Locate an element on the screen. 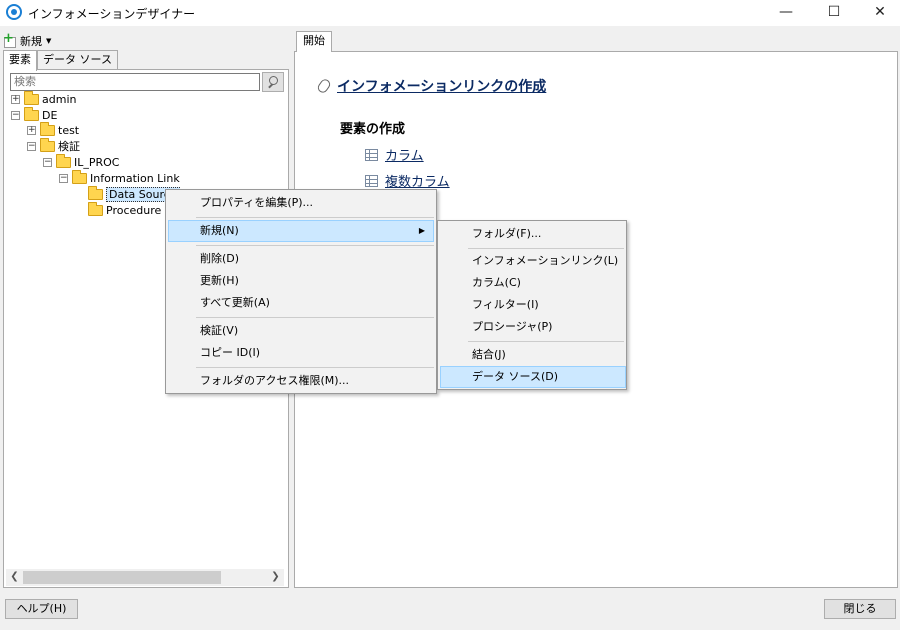 This screenshot has width=900, height=630. scrollbar-thumb is located at coordinates (122, 577).